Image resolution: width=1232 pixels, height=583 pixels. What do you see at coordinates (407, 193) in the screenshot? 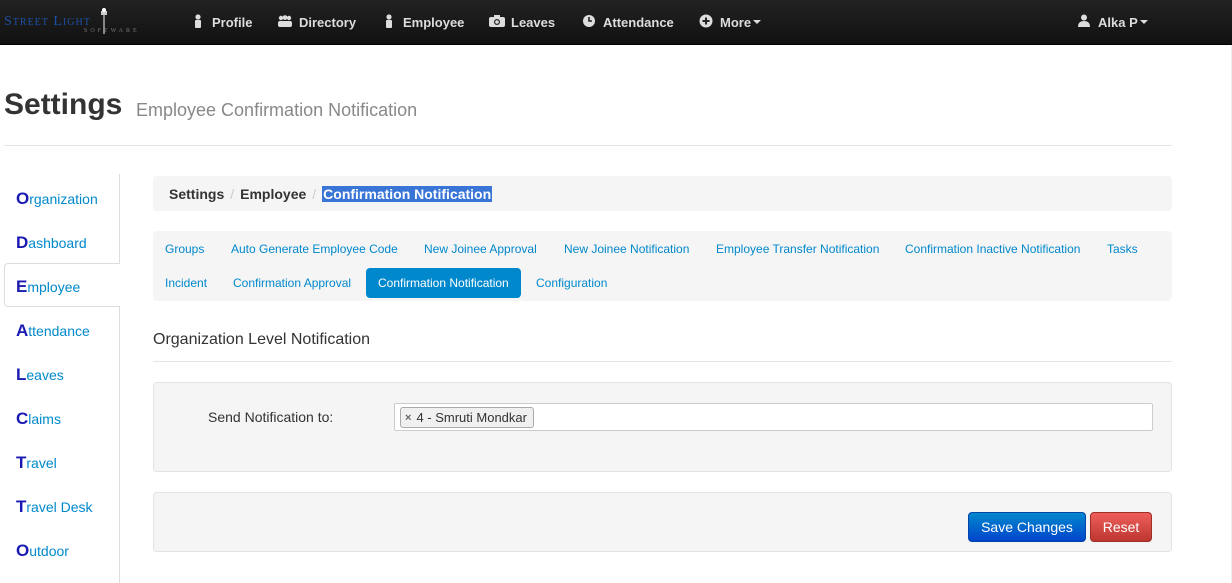
I see `breadcrumb-current: Confirmation Notification` at bounding box center [407, 193].